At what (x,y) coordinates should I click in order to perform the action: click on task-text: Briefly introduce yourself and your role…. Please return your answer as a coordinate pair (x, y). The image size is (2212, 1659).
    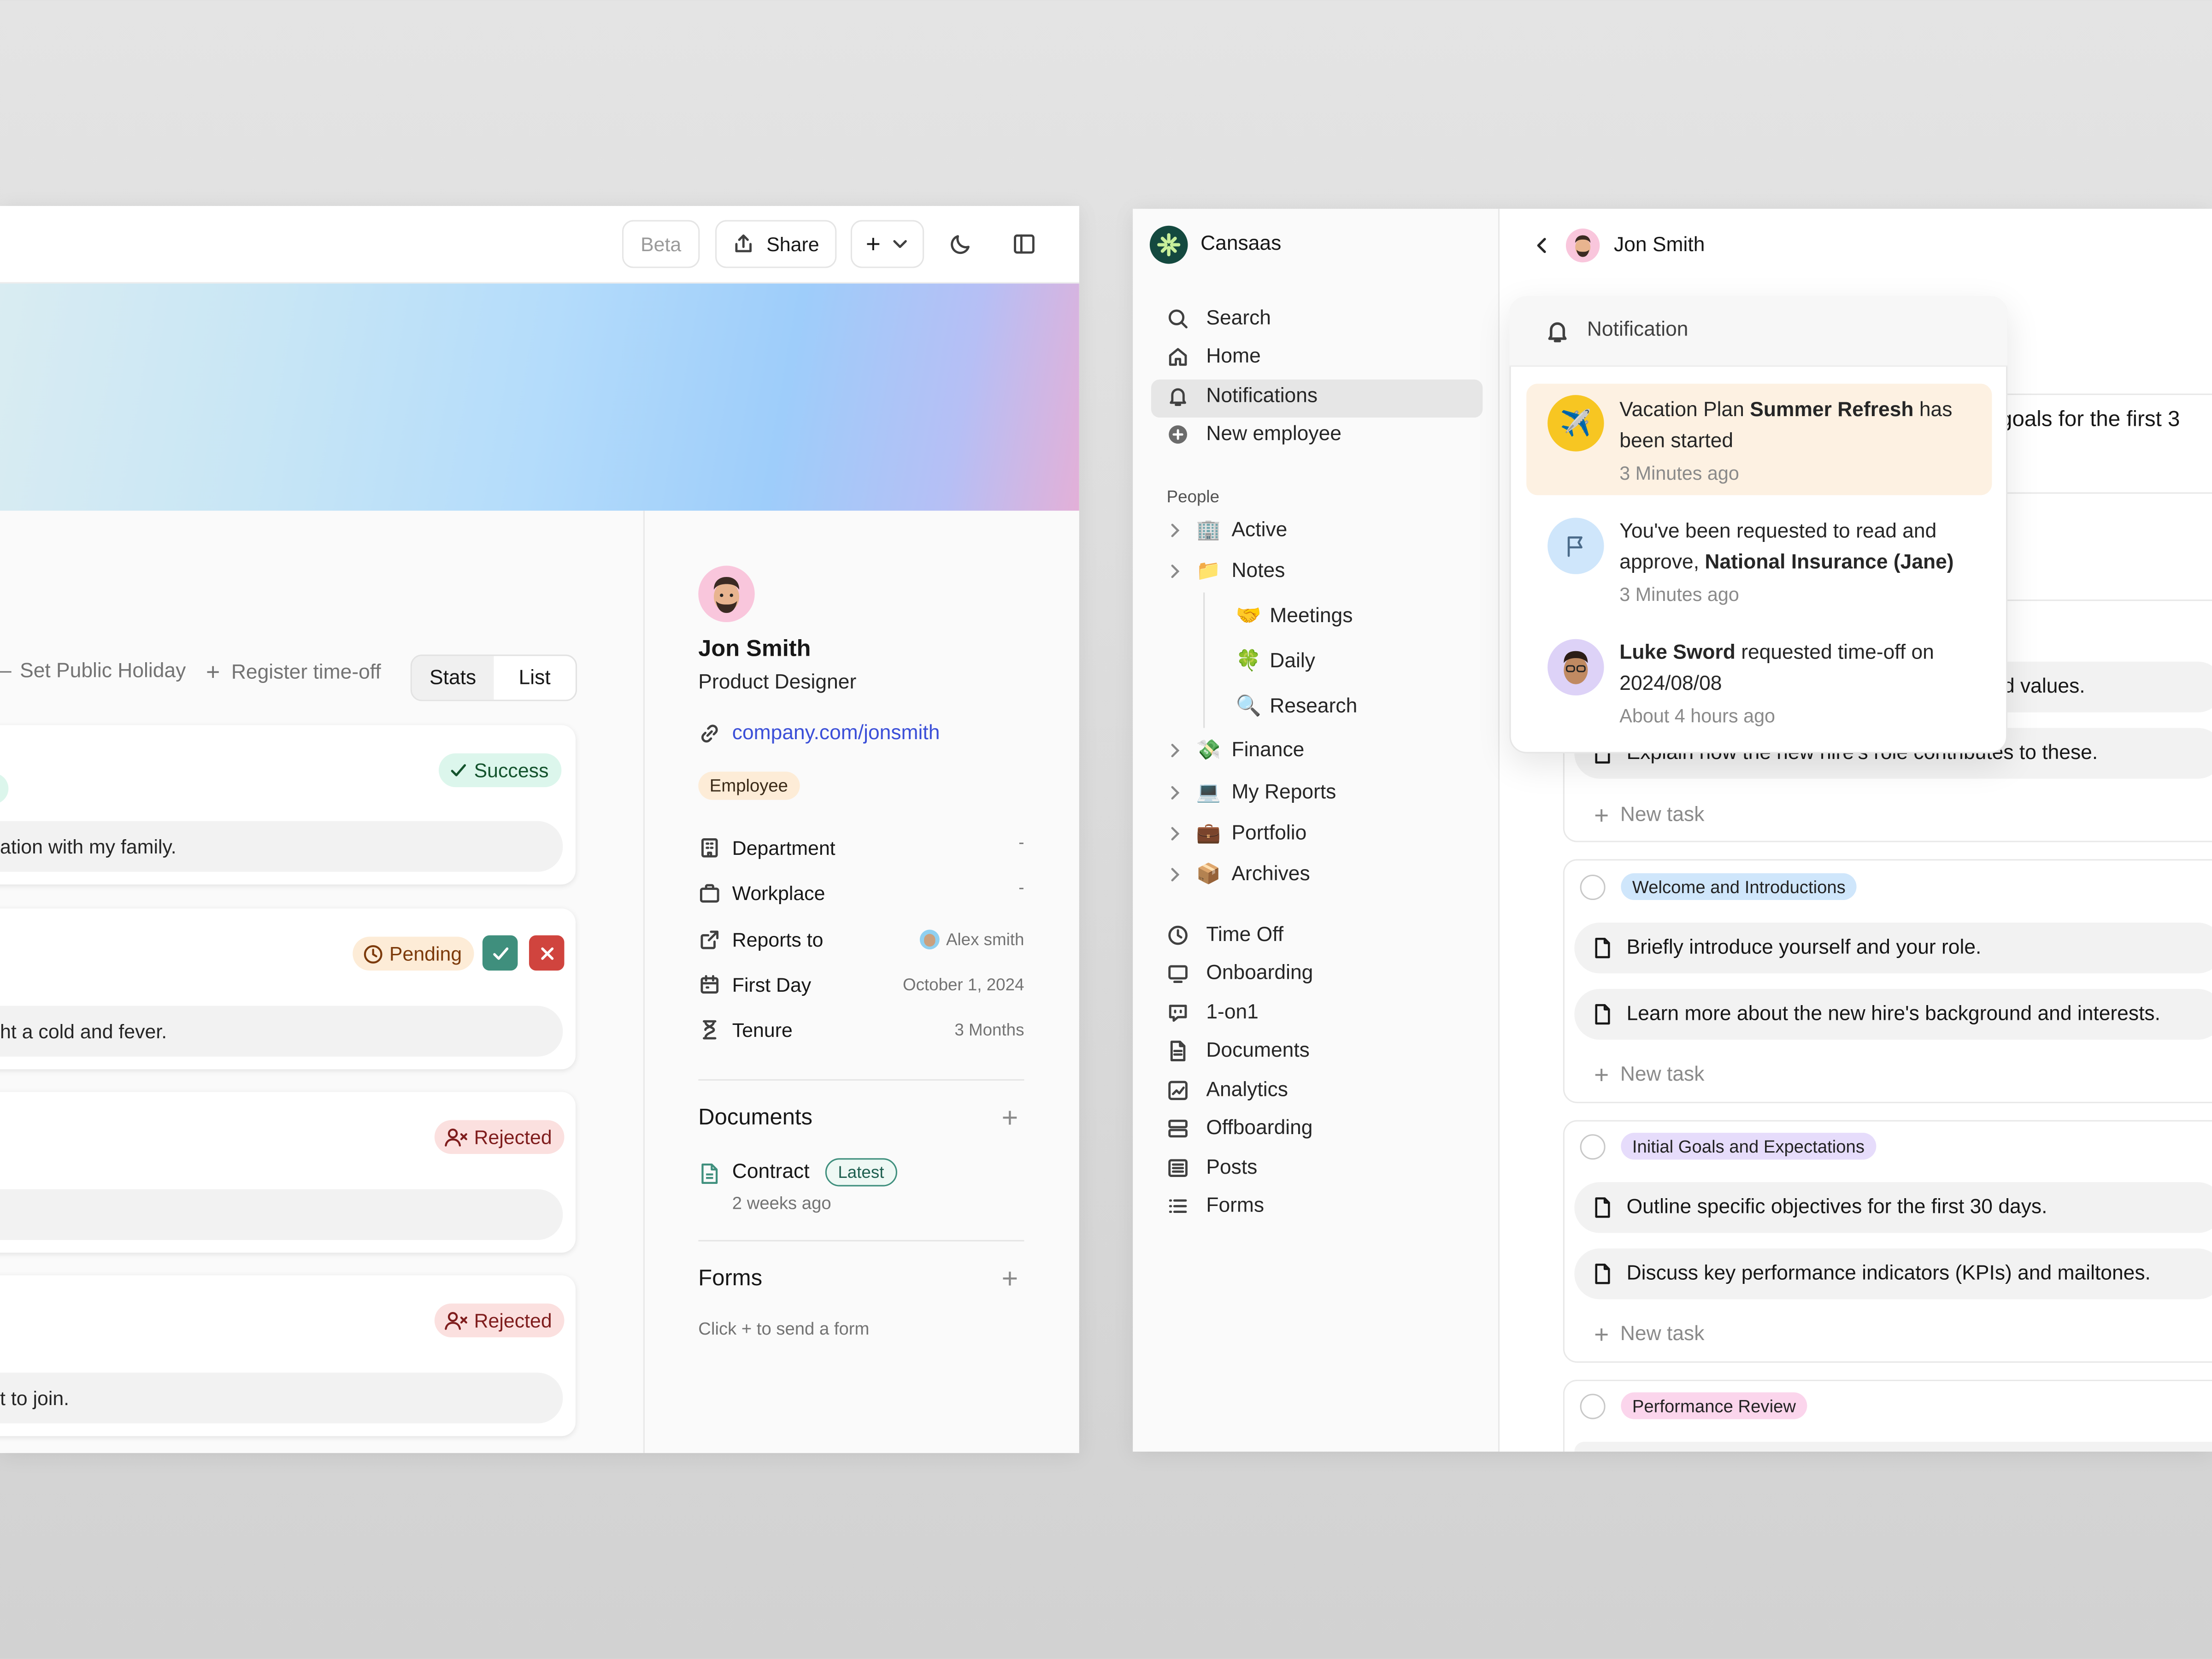
    Looking at the image, I should click on (1804, 947).